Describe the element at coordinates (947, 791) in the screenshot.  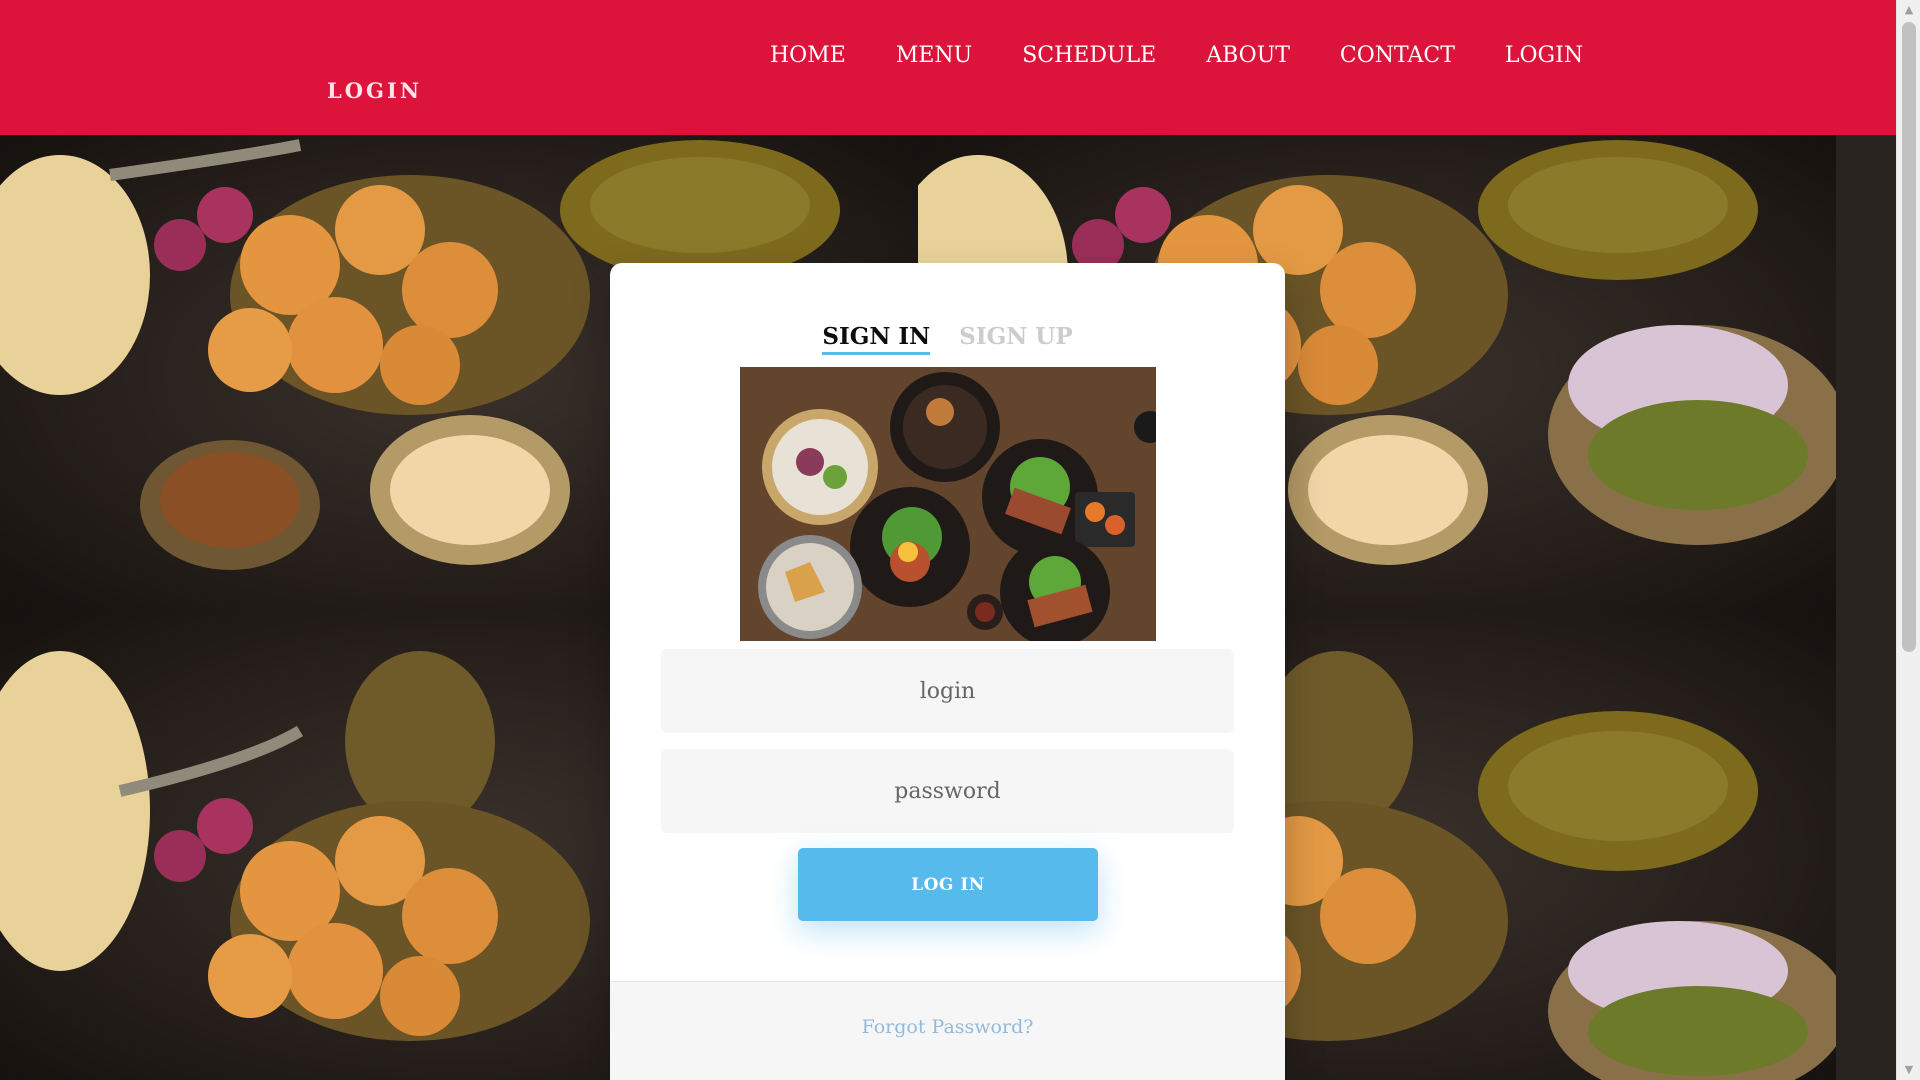
I see `password-input` at that location.